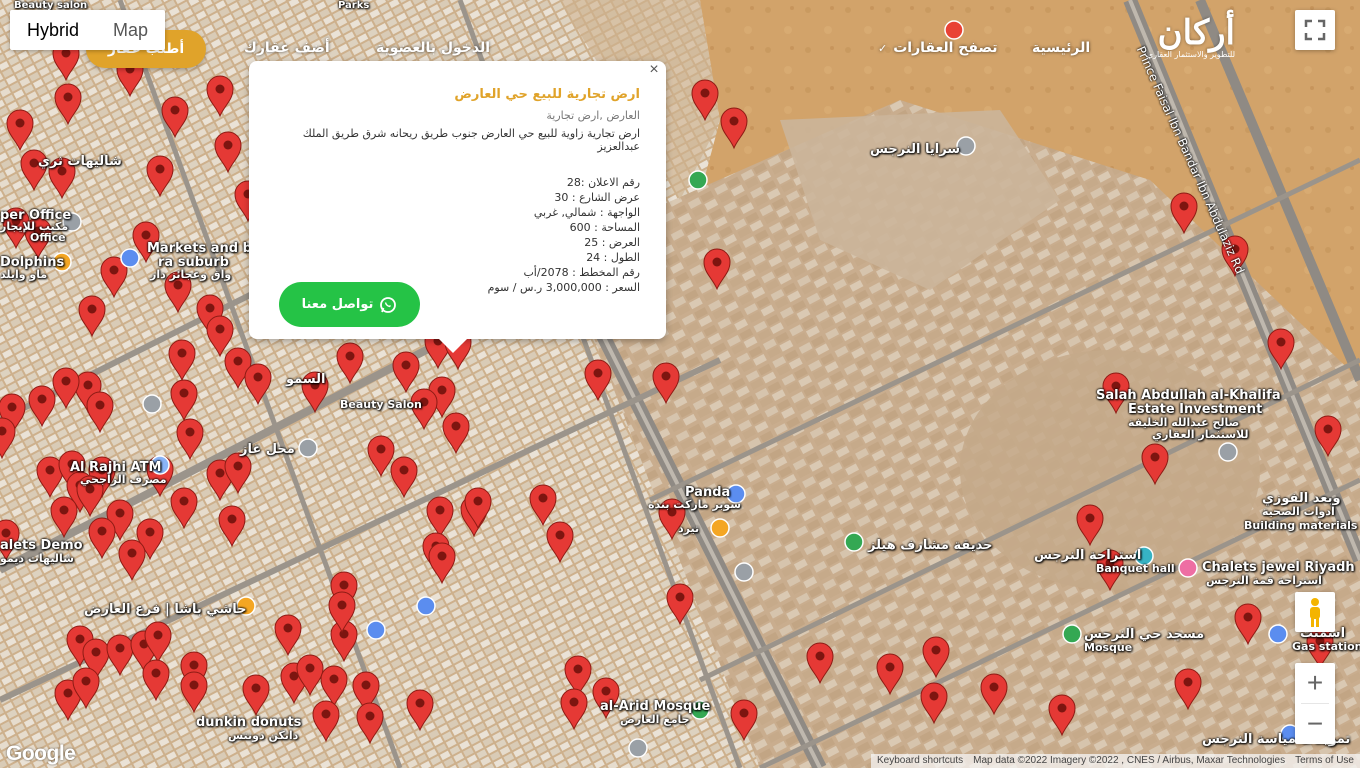 This screenshot has height=768, width=1360. Describe the element at coordinates (1315, 30) in the screenshot. I see `fullscreen-button` at that location.